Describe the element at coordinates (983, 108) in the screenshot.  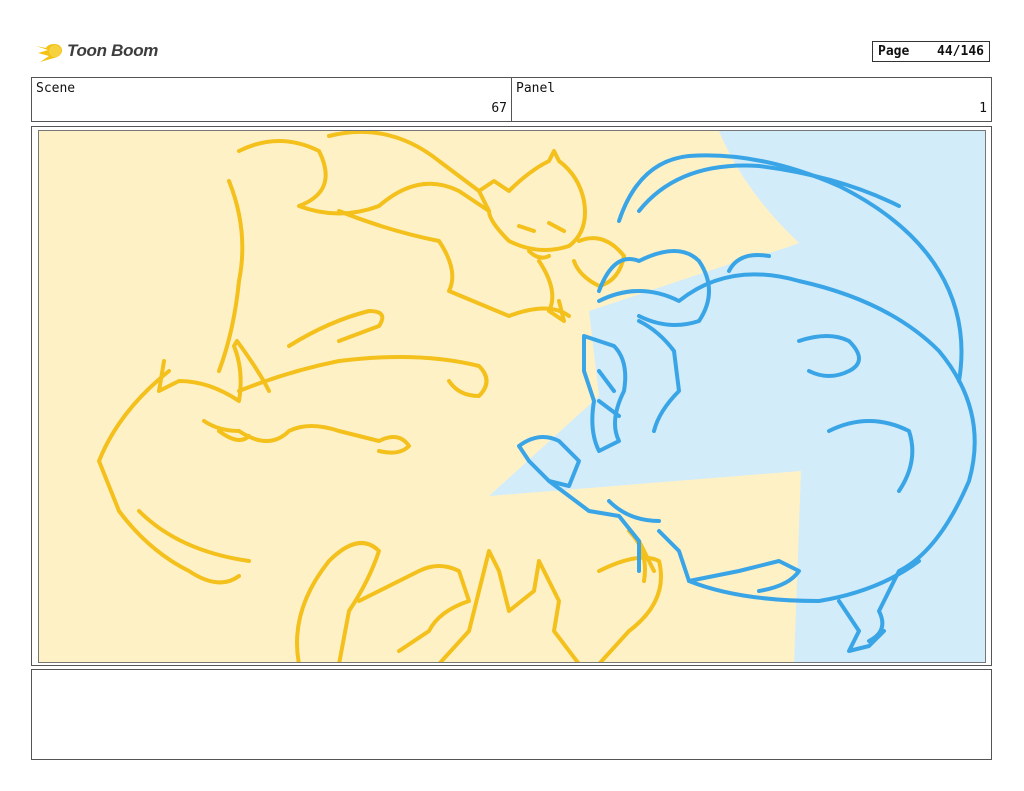
I see `panel-value: 1` at that location.